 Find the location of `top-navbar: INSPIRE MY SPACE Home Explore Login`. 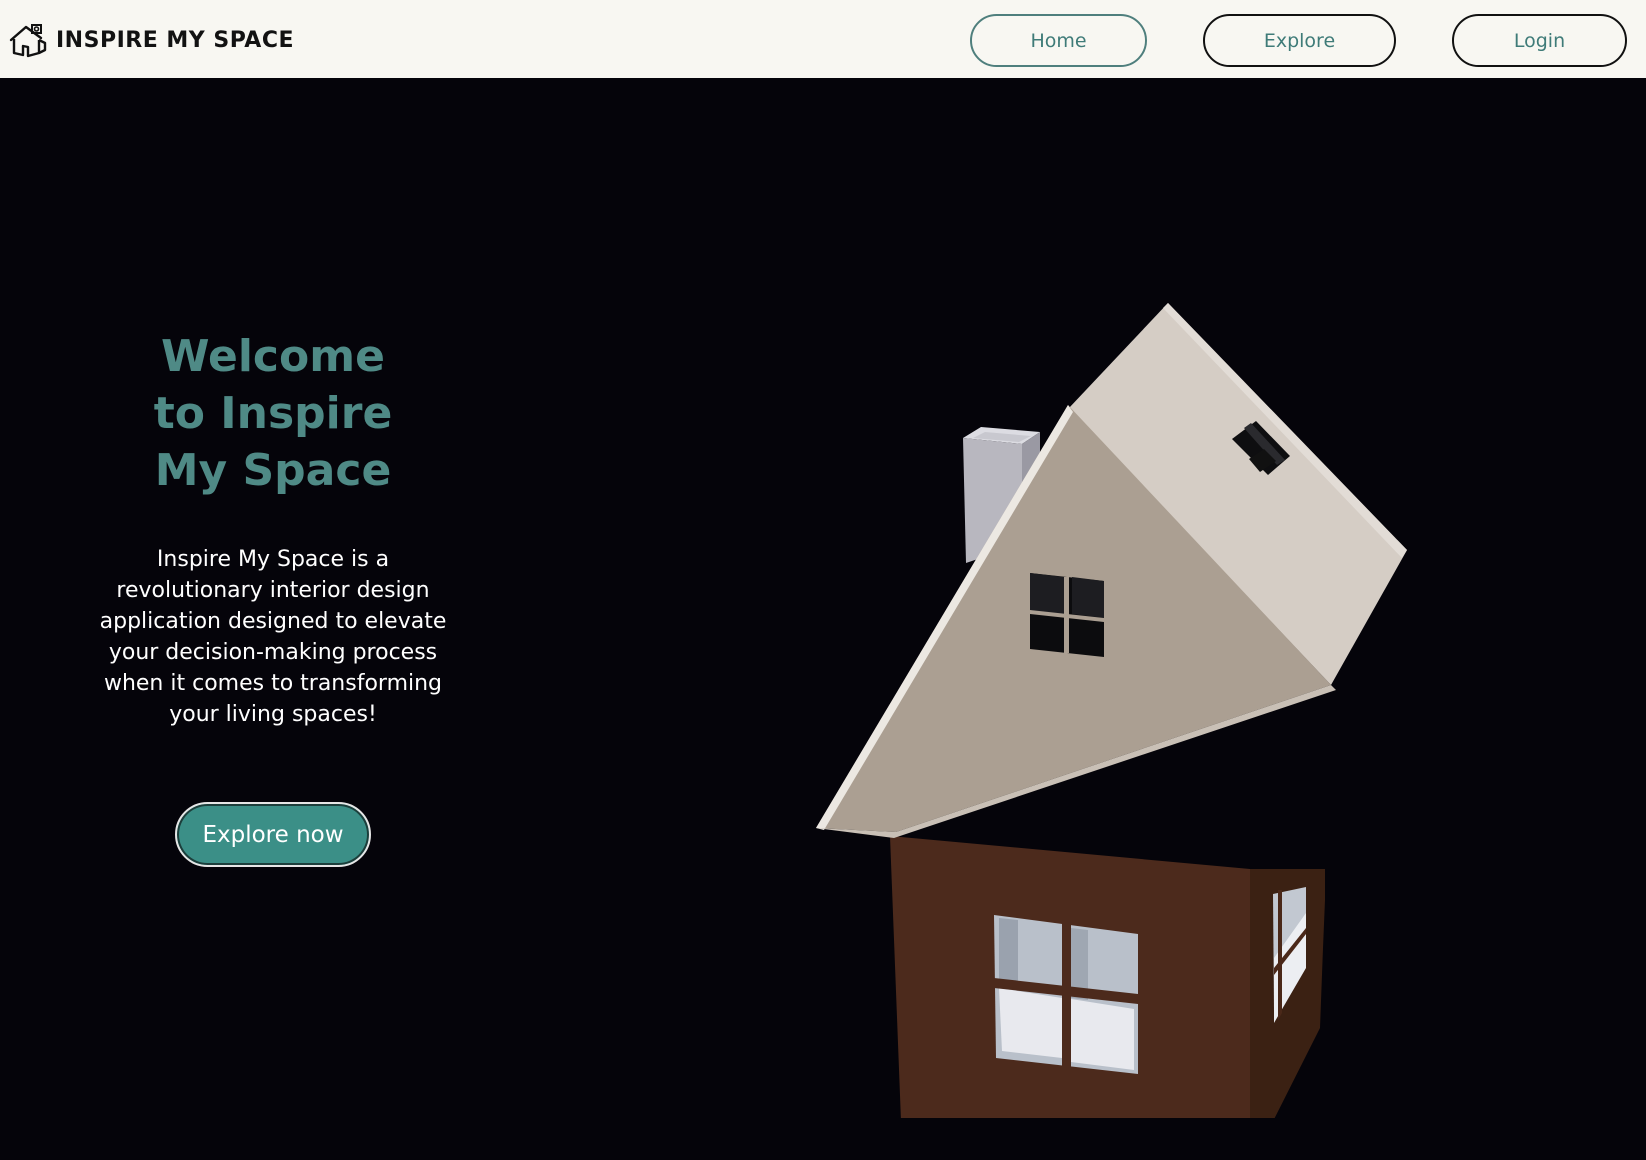

top-navbar: INSPIRE MY SPACE Home Explore Login is located at coordinates (823, 39).